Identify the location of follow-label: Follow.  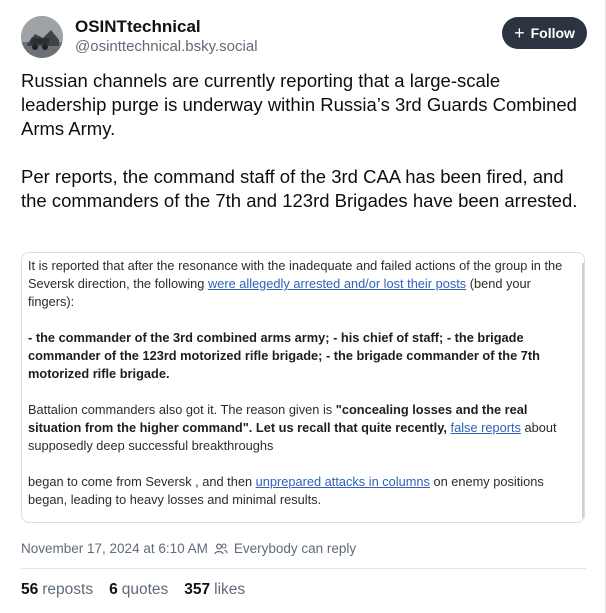
(552, 33).